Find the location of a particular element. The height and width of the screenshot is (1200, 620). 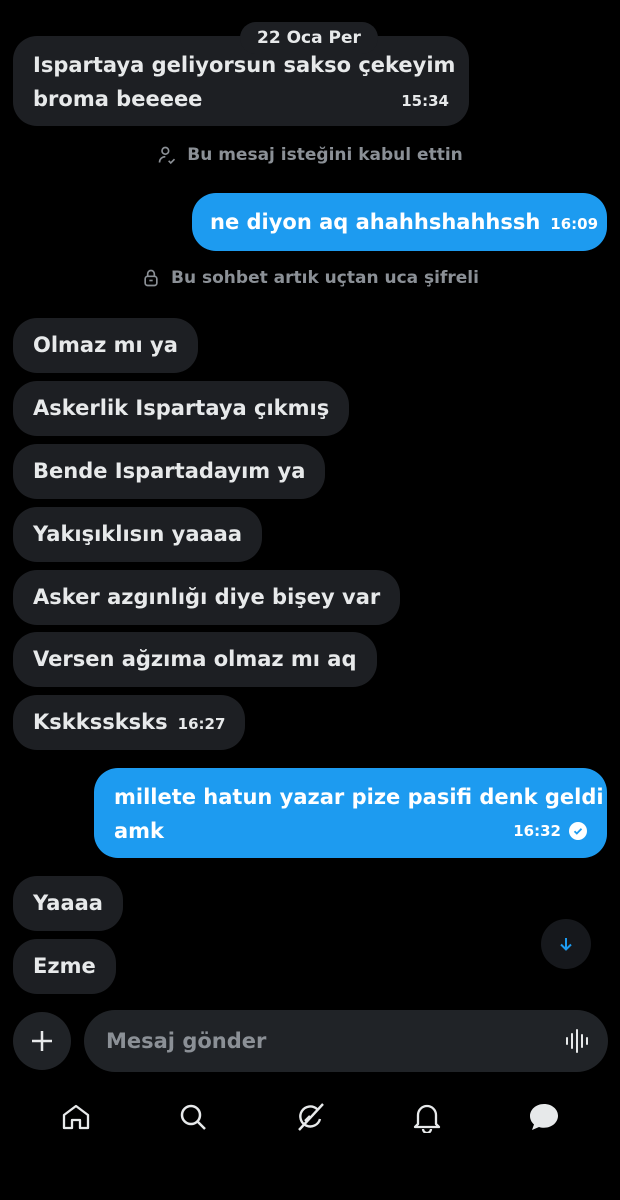

plus-icon is located at coordinates (42, 1041).